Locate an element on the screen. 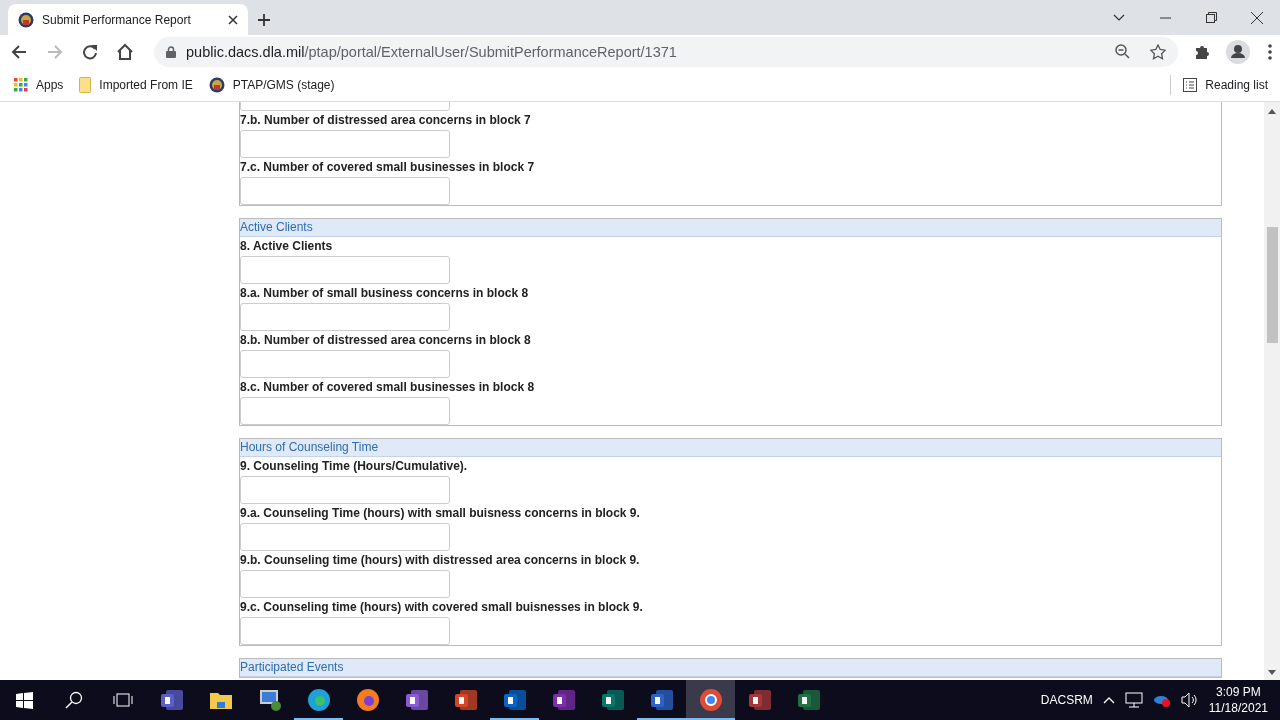 The image size is (1280, 720). reading-list-button: Reading list is located at coordinates (1219, 84).